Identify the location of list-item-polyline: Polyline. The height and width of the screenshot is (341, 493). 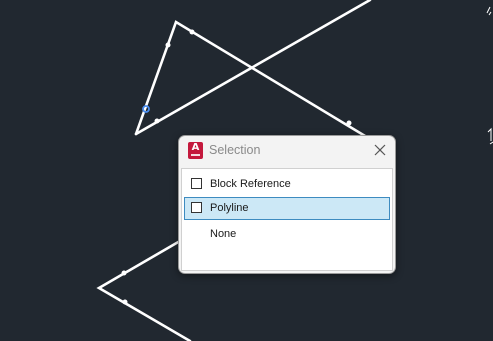
(287, 208).